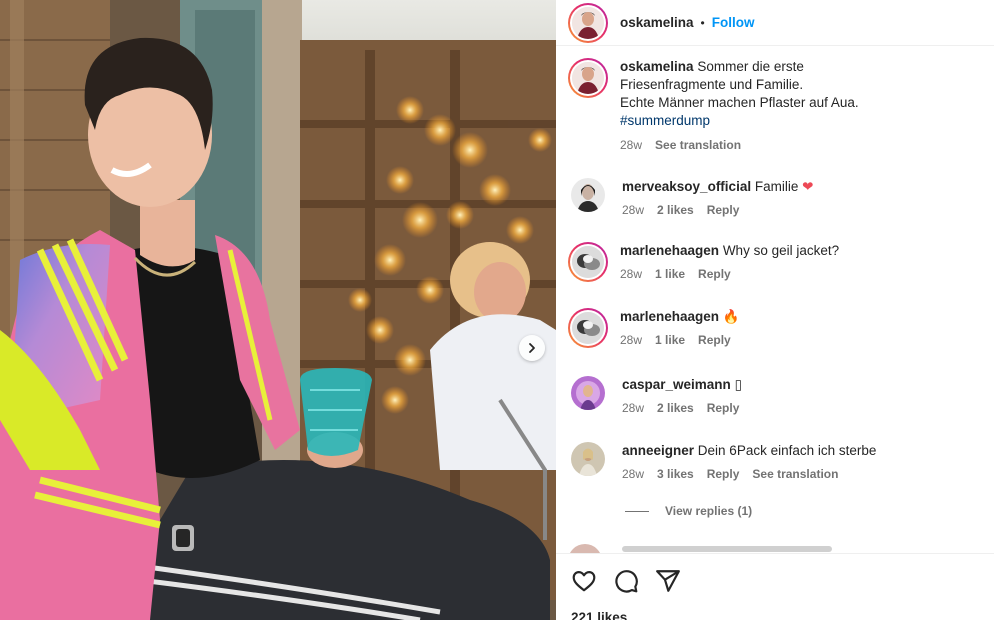 This screenshot has width=994, height=620. I want to click on chevron-right-icon, so click(532, 348).